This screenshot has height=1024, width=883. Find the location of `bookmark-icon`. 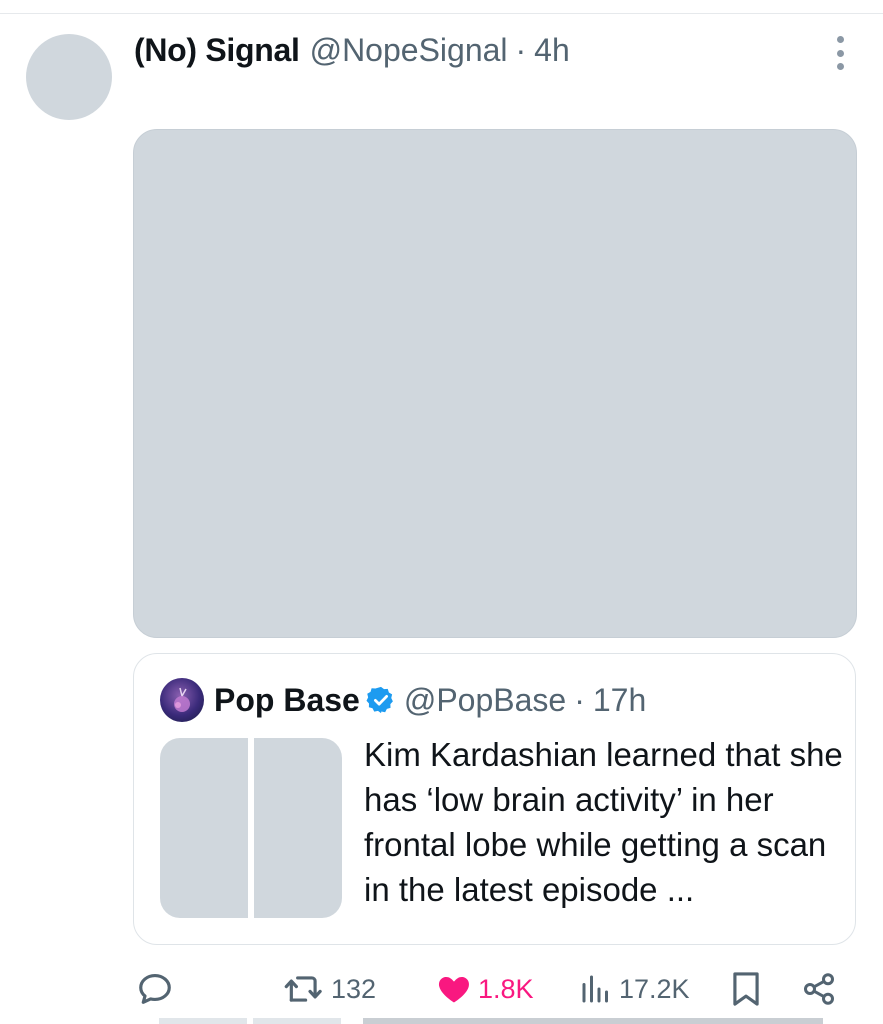

bookmark-icon is located at coordinates (746, 989).